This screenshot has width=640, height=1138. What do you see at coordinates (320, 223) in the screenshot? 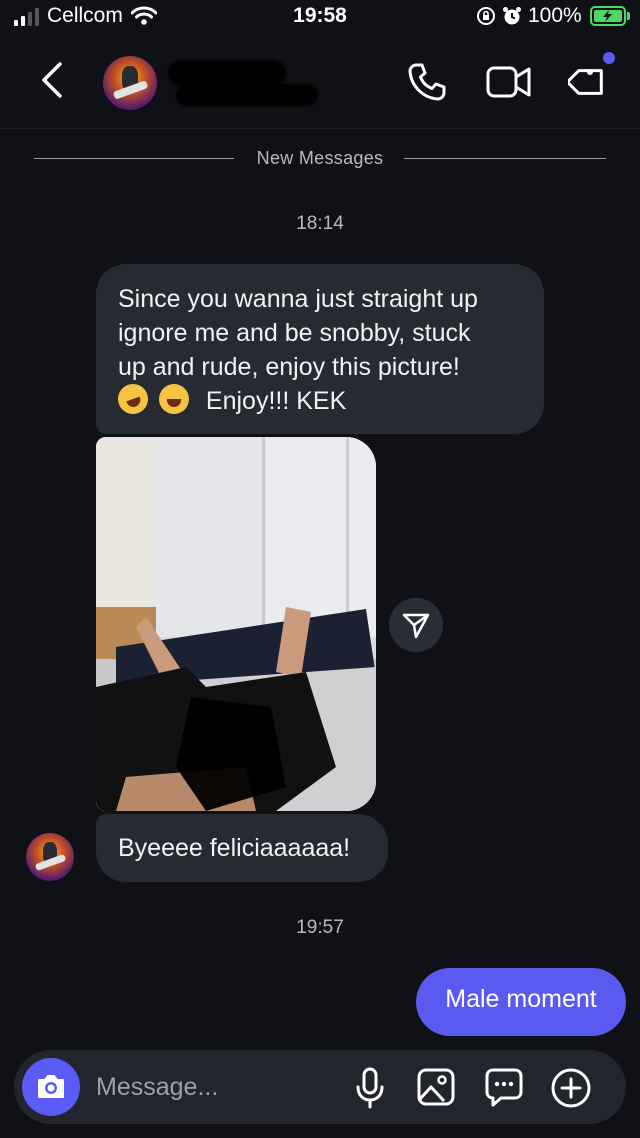
I see `timestamp: 18:14` at bounding box center [320, 223].